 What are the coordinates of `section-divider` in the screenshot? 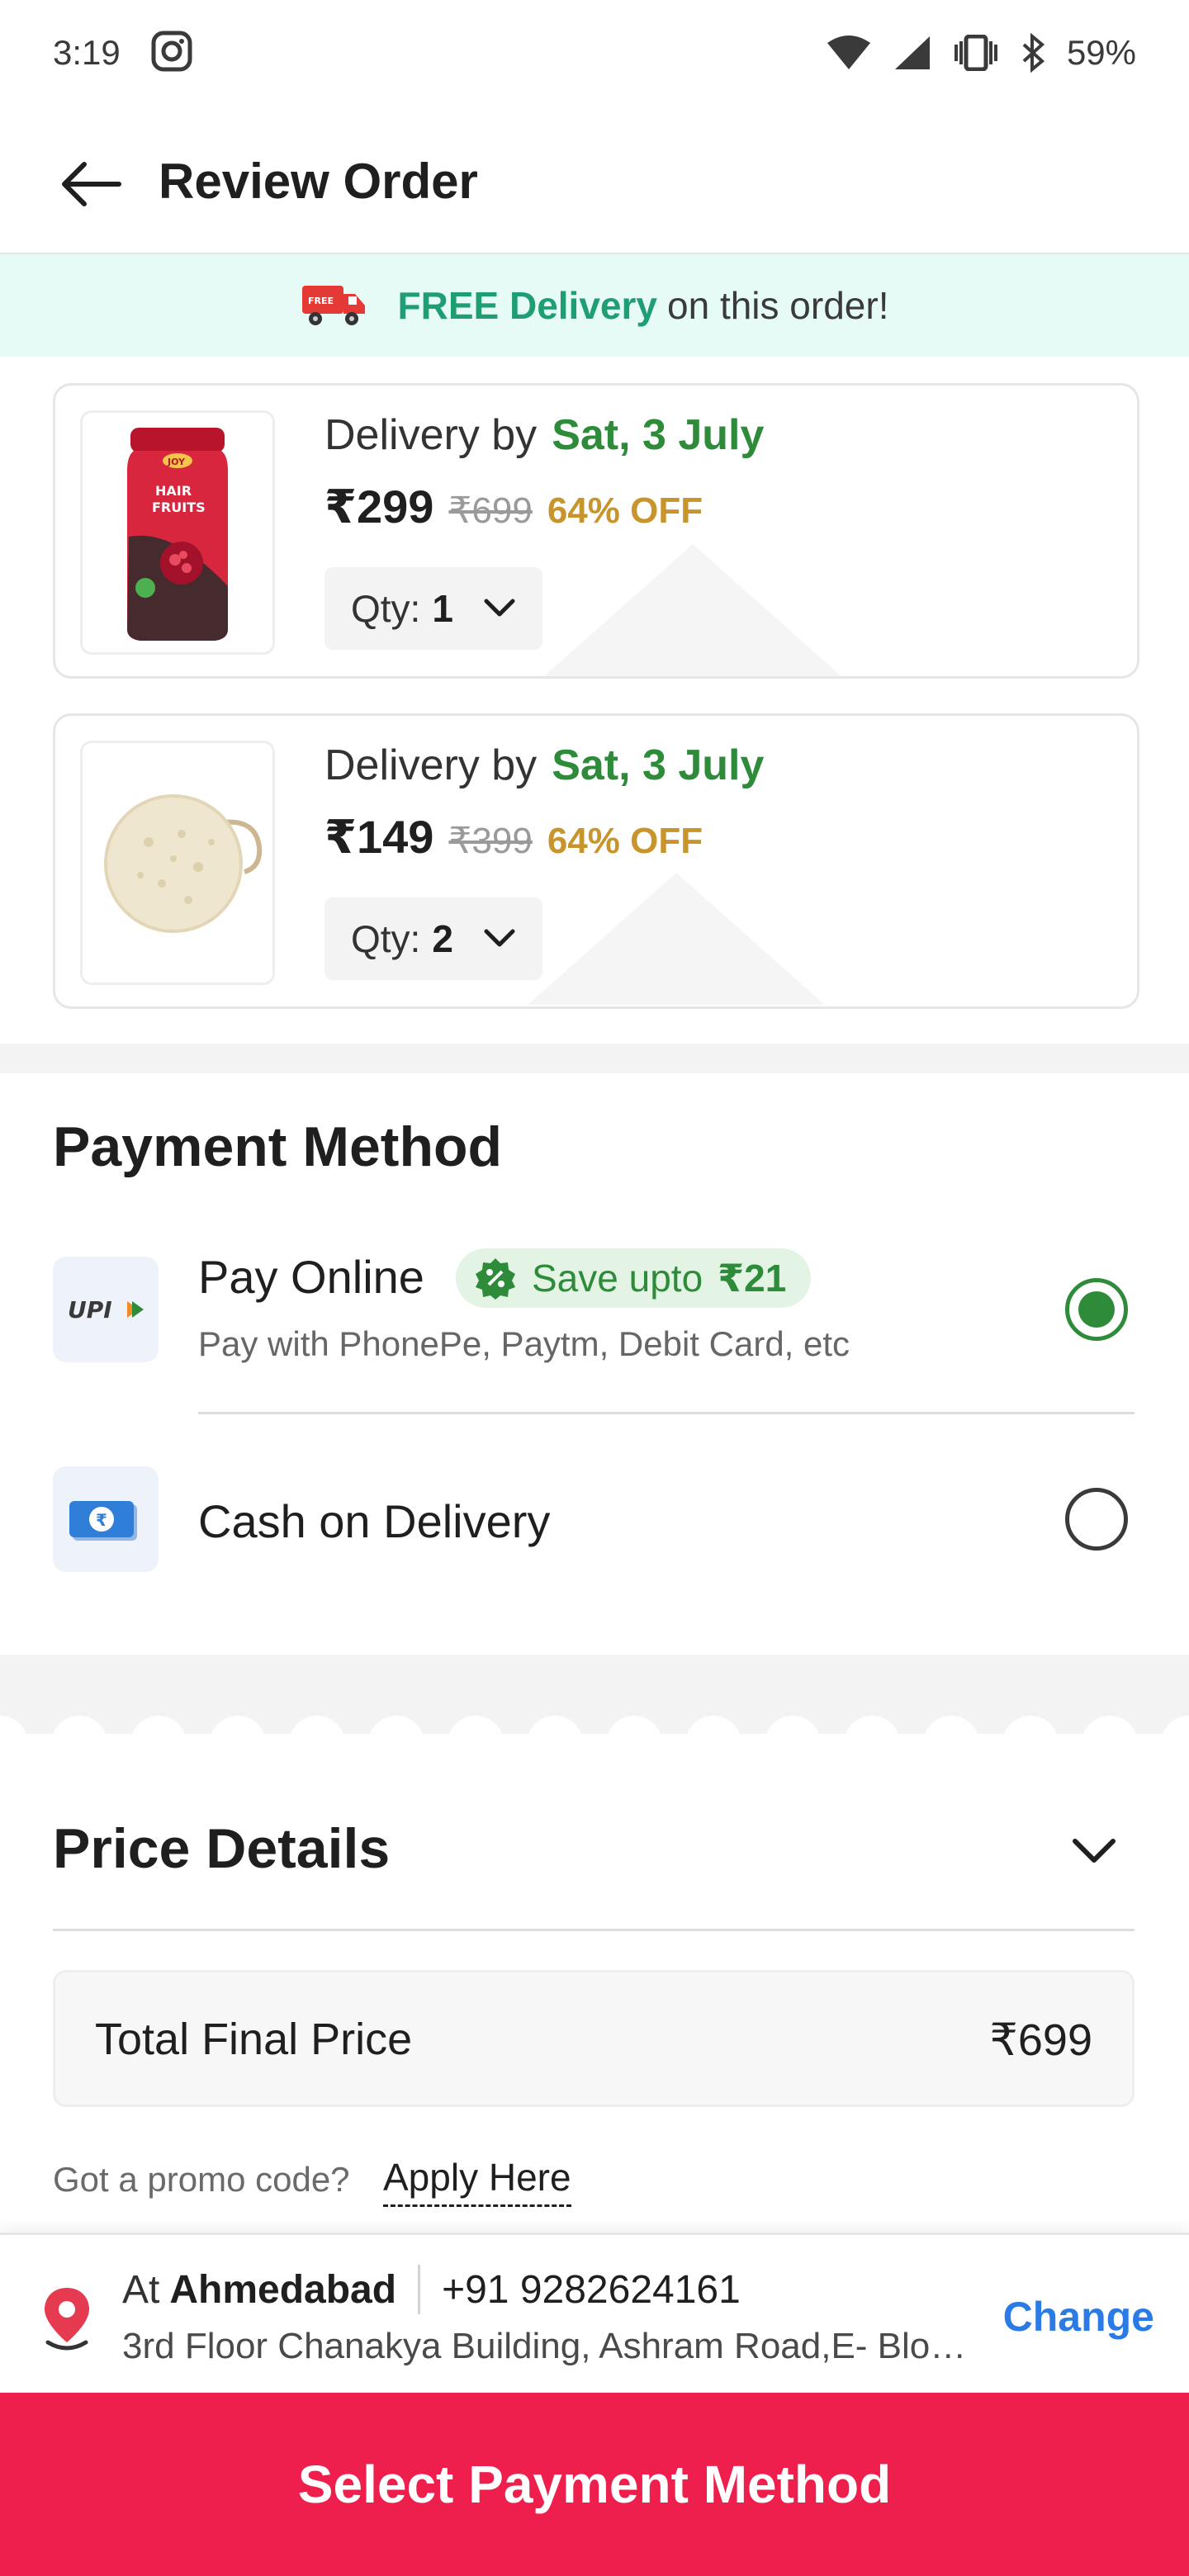 It's located at (594, 1058).